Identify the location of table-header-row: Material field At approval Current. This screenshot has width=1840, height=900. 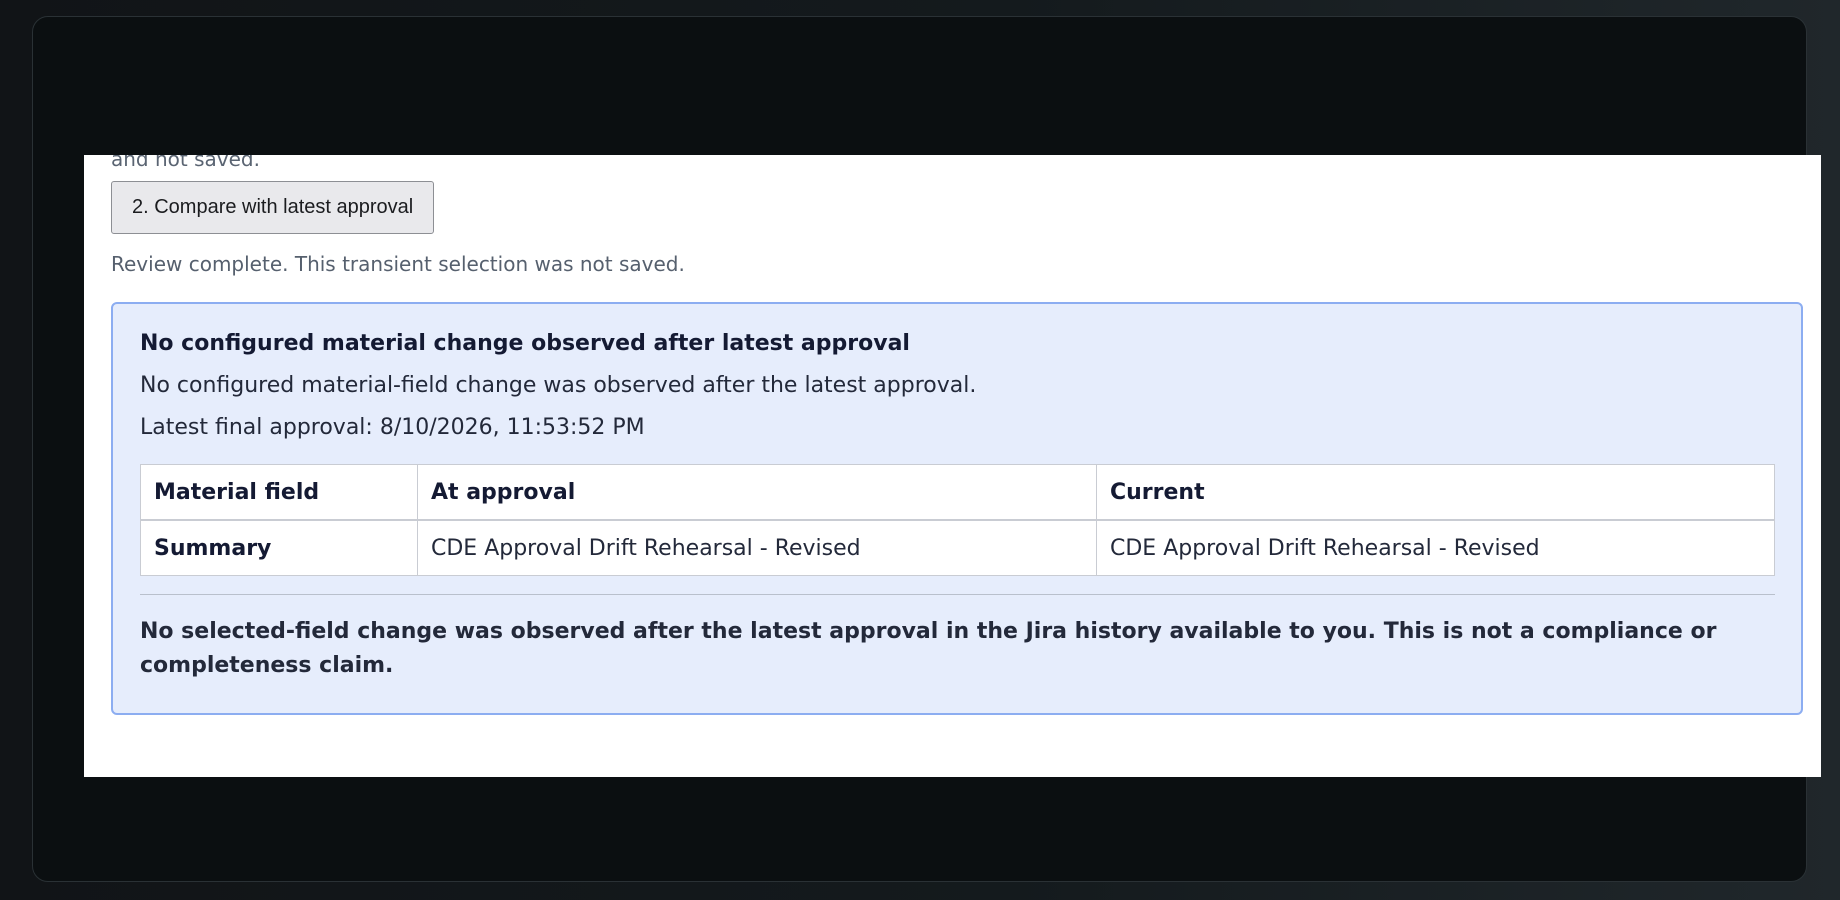
(957, 492).